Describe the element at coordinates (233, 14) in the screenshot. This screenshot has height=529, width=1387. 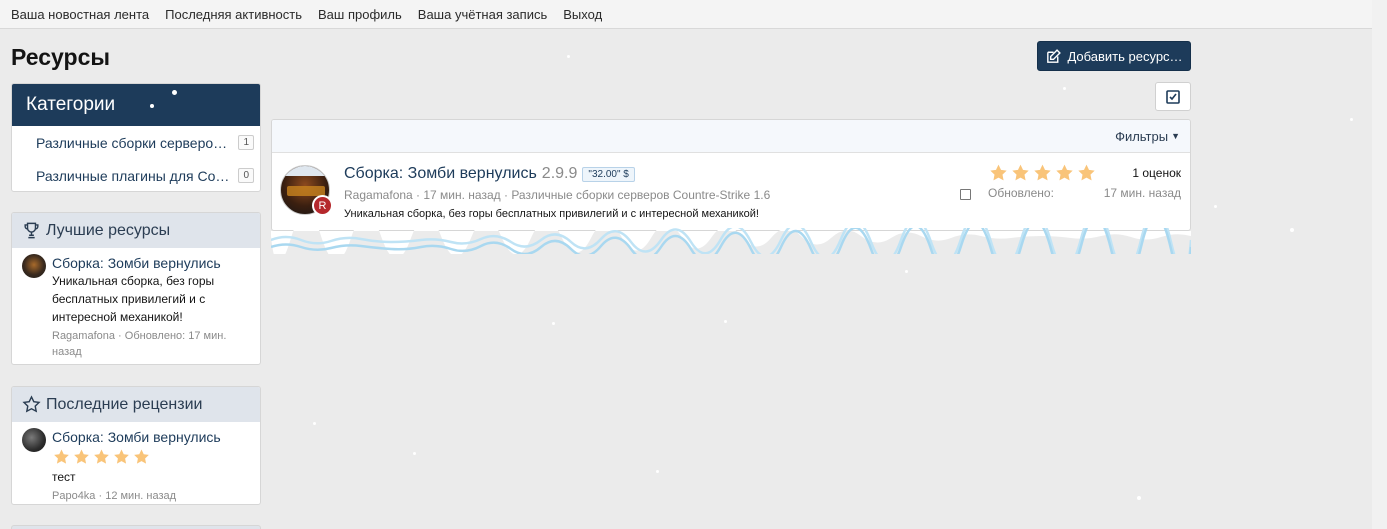
I see `nav-latest-activity: Последняя активность` at that location.